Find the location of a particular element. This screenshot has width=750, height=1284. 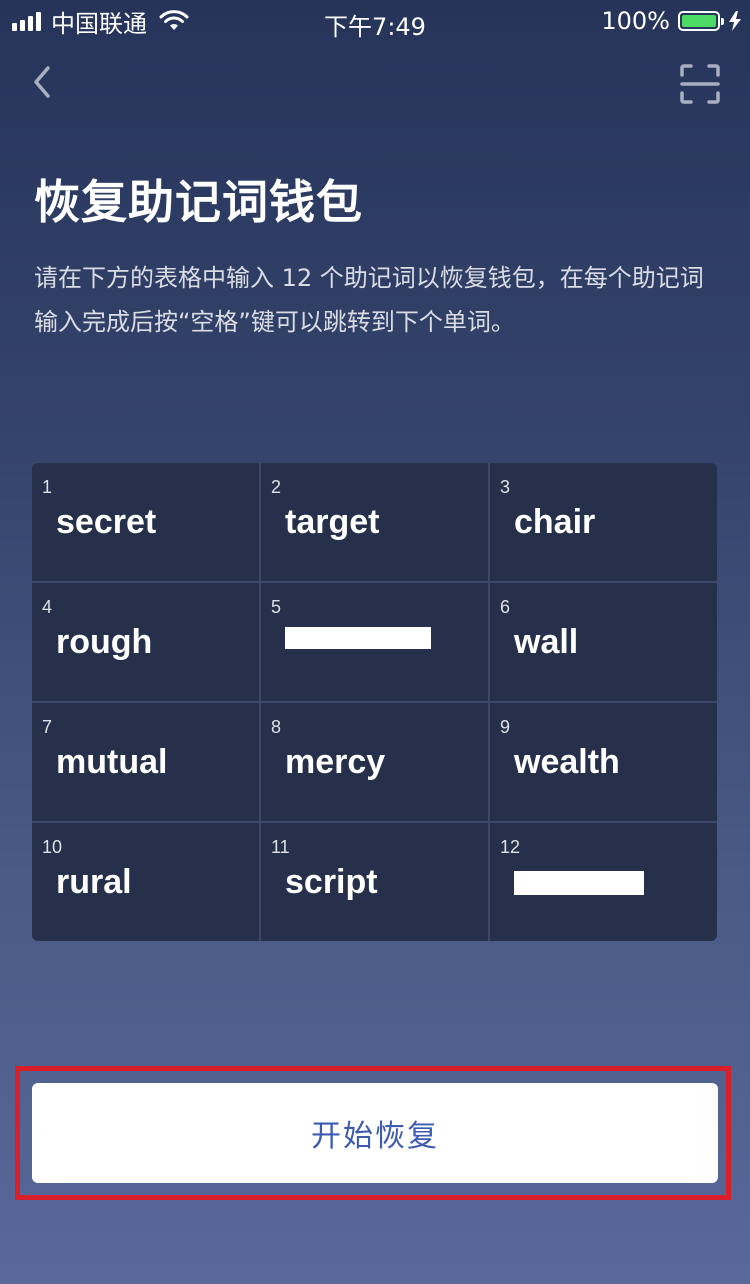

mnemonic-cell-6: 6 wall is located at coordinates (603, 642).